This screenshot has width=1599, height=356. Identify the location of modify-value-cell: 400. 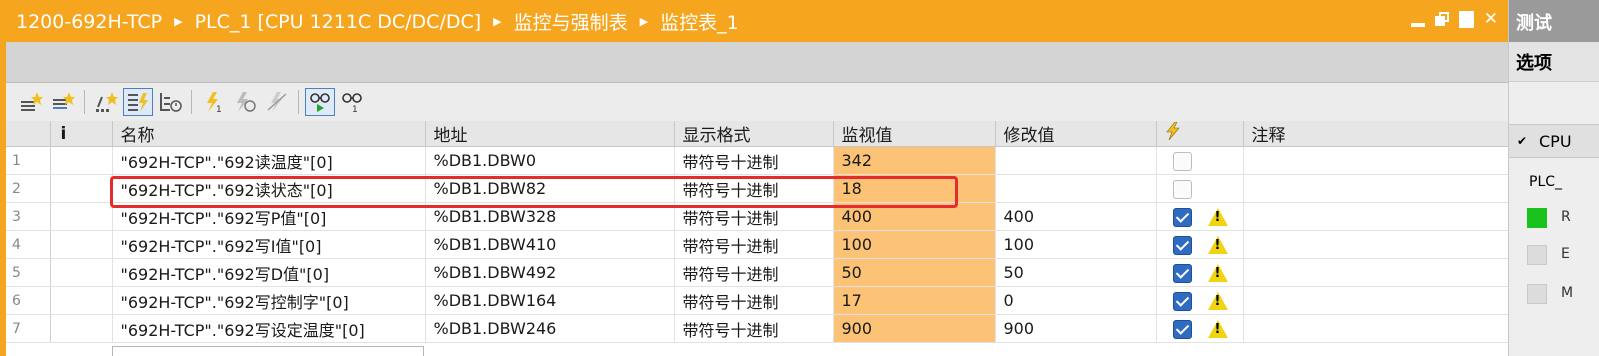
(1076, 216).